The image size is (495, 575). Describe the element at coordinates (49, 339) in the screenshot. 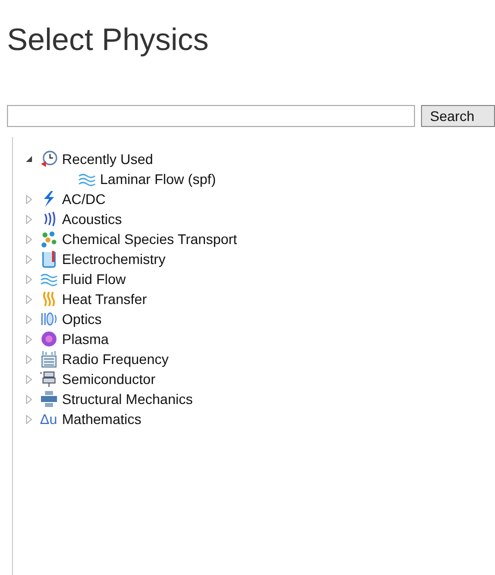

I see `sphere-icon` at that location.